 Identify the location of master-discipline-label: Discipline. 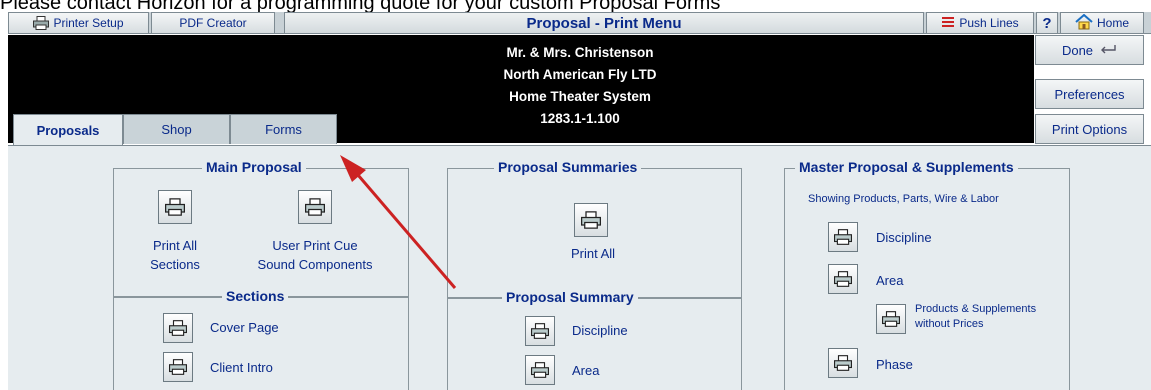
(904, 237).